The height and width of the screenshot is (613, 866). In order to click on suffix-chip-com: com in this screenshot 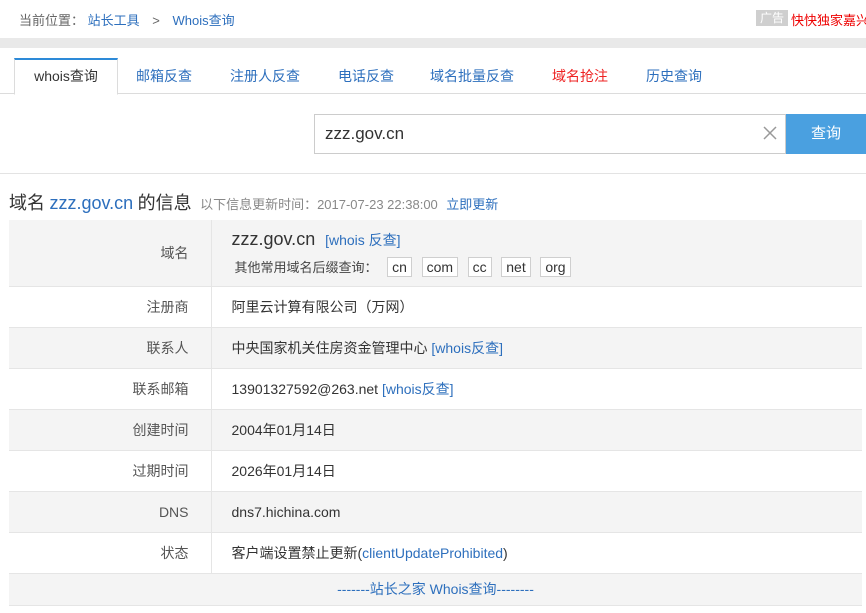, I will do `click(440, 266)`.